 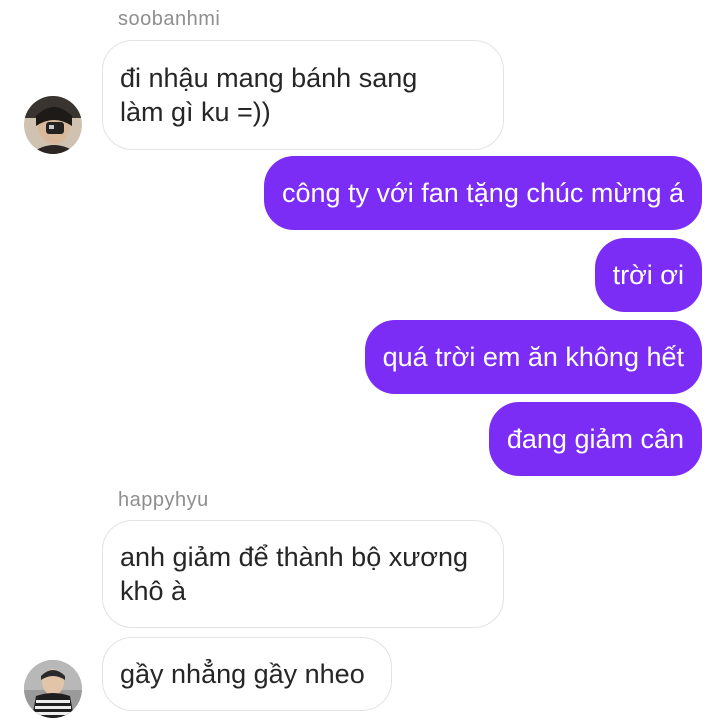 What do you see at coordinates (269, 95) in the screenshot?
I see `message-text: đi nhậu mang bánh sang làm gì ku =))` at bounding box center [269, 95].